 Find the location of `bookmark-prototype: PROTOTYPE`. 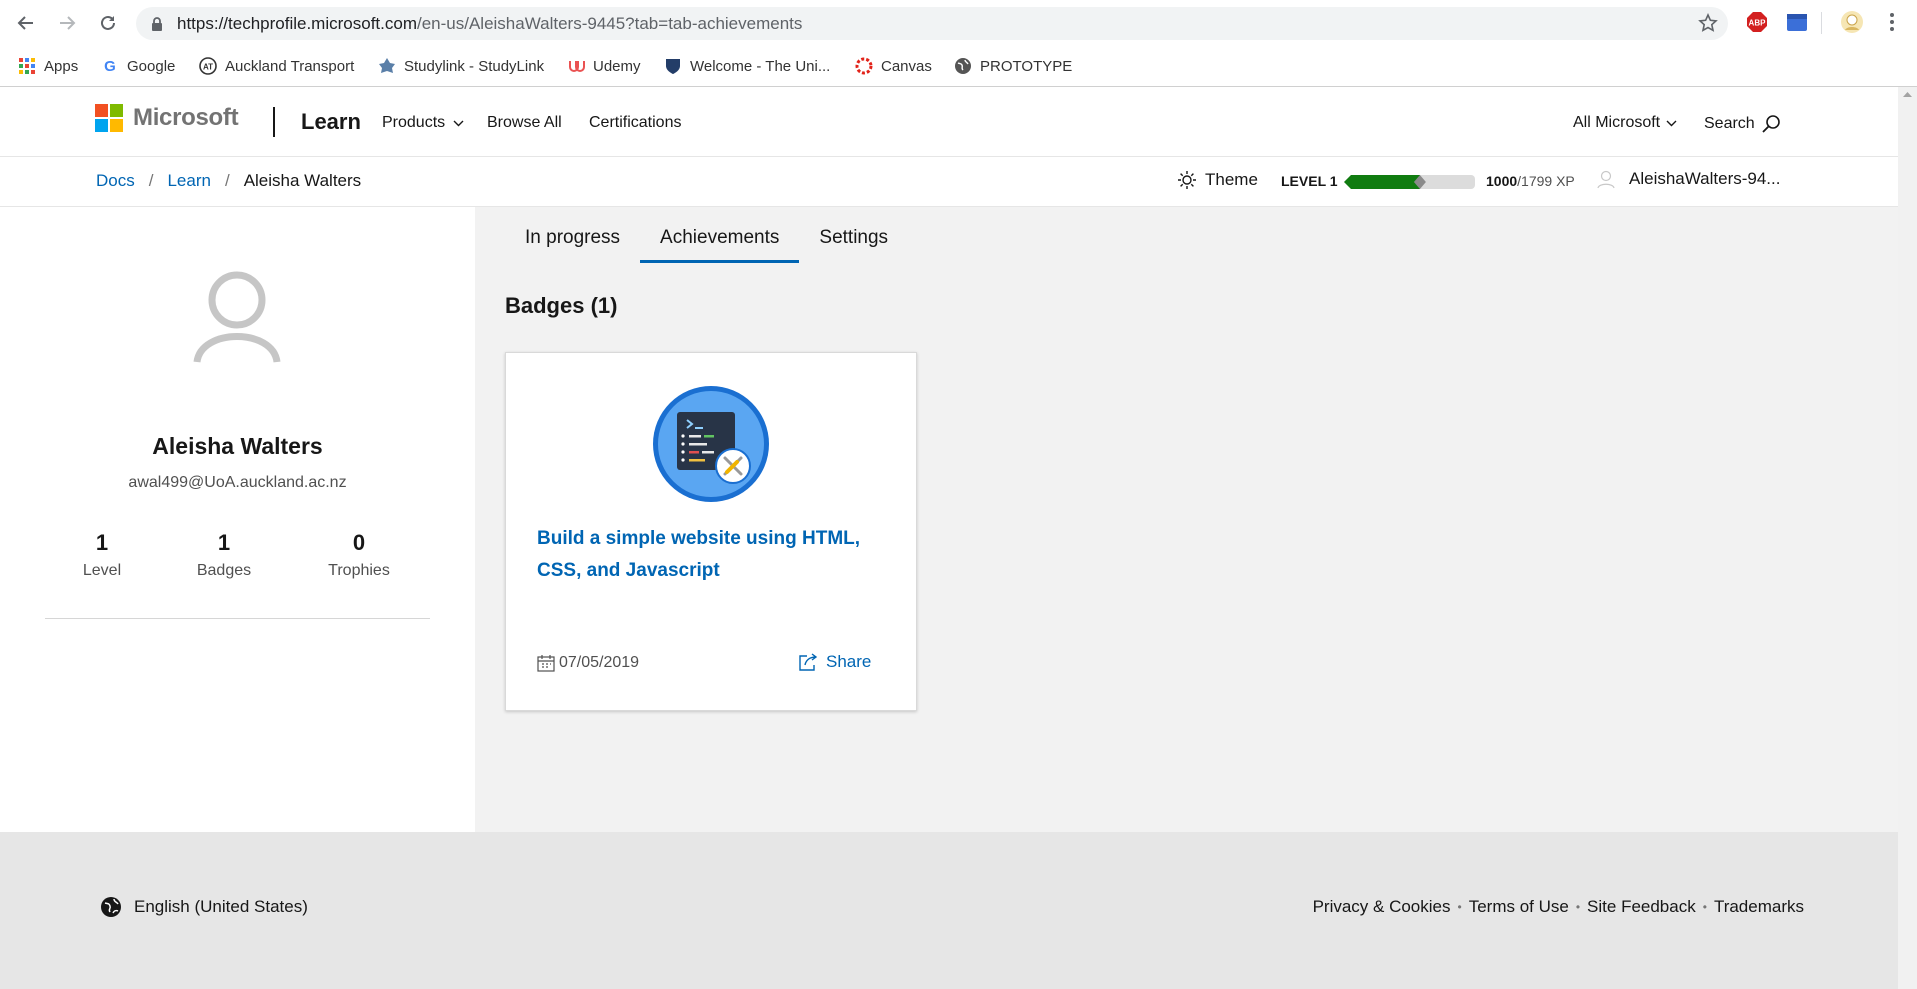

bookmark-prototype: PROTOTYPE is located at coordinates (1013, 66).